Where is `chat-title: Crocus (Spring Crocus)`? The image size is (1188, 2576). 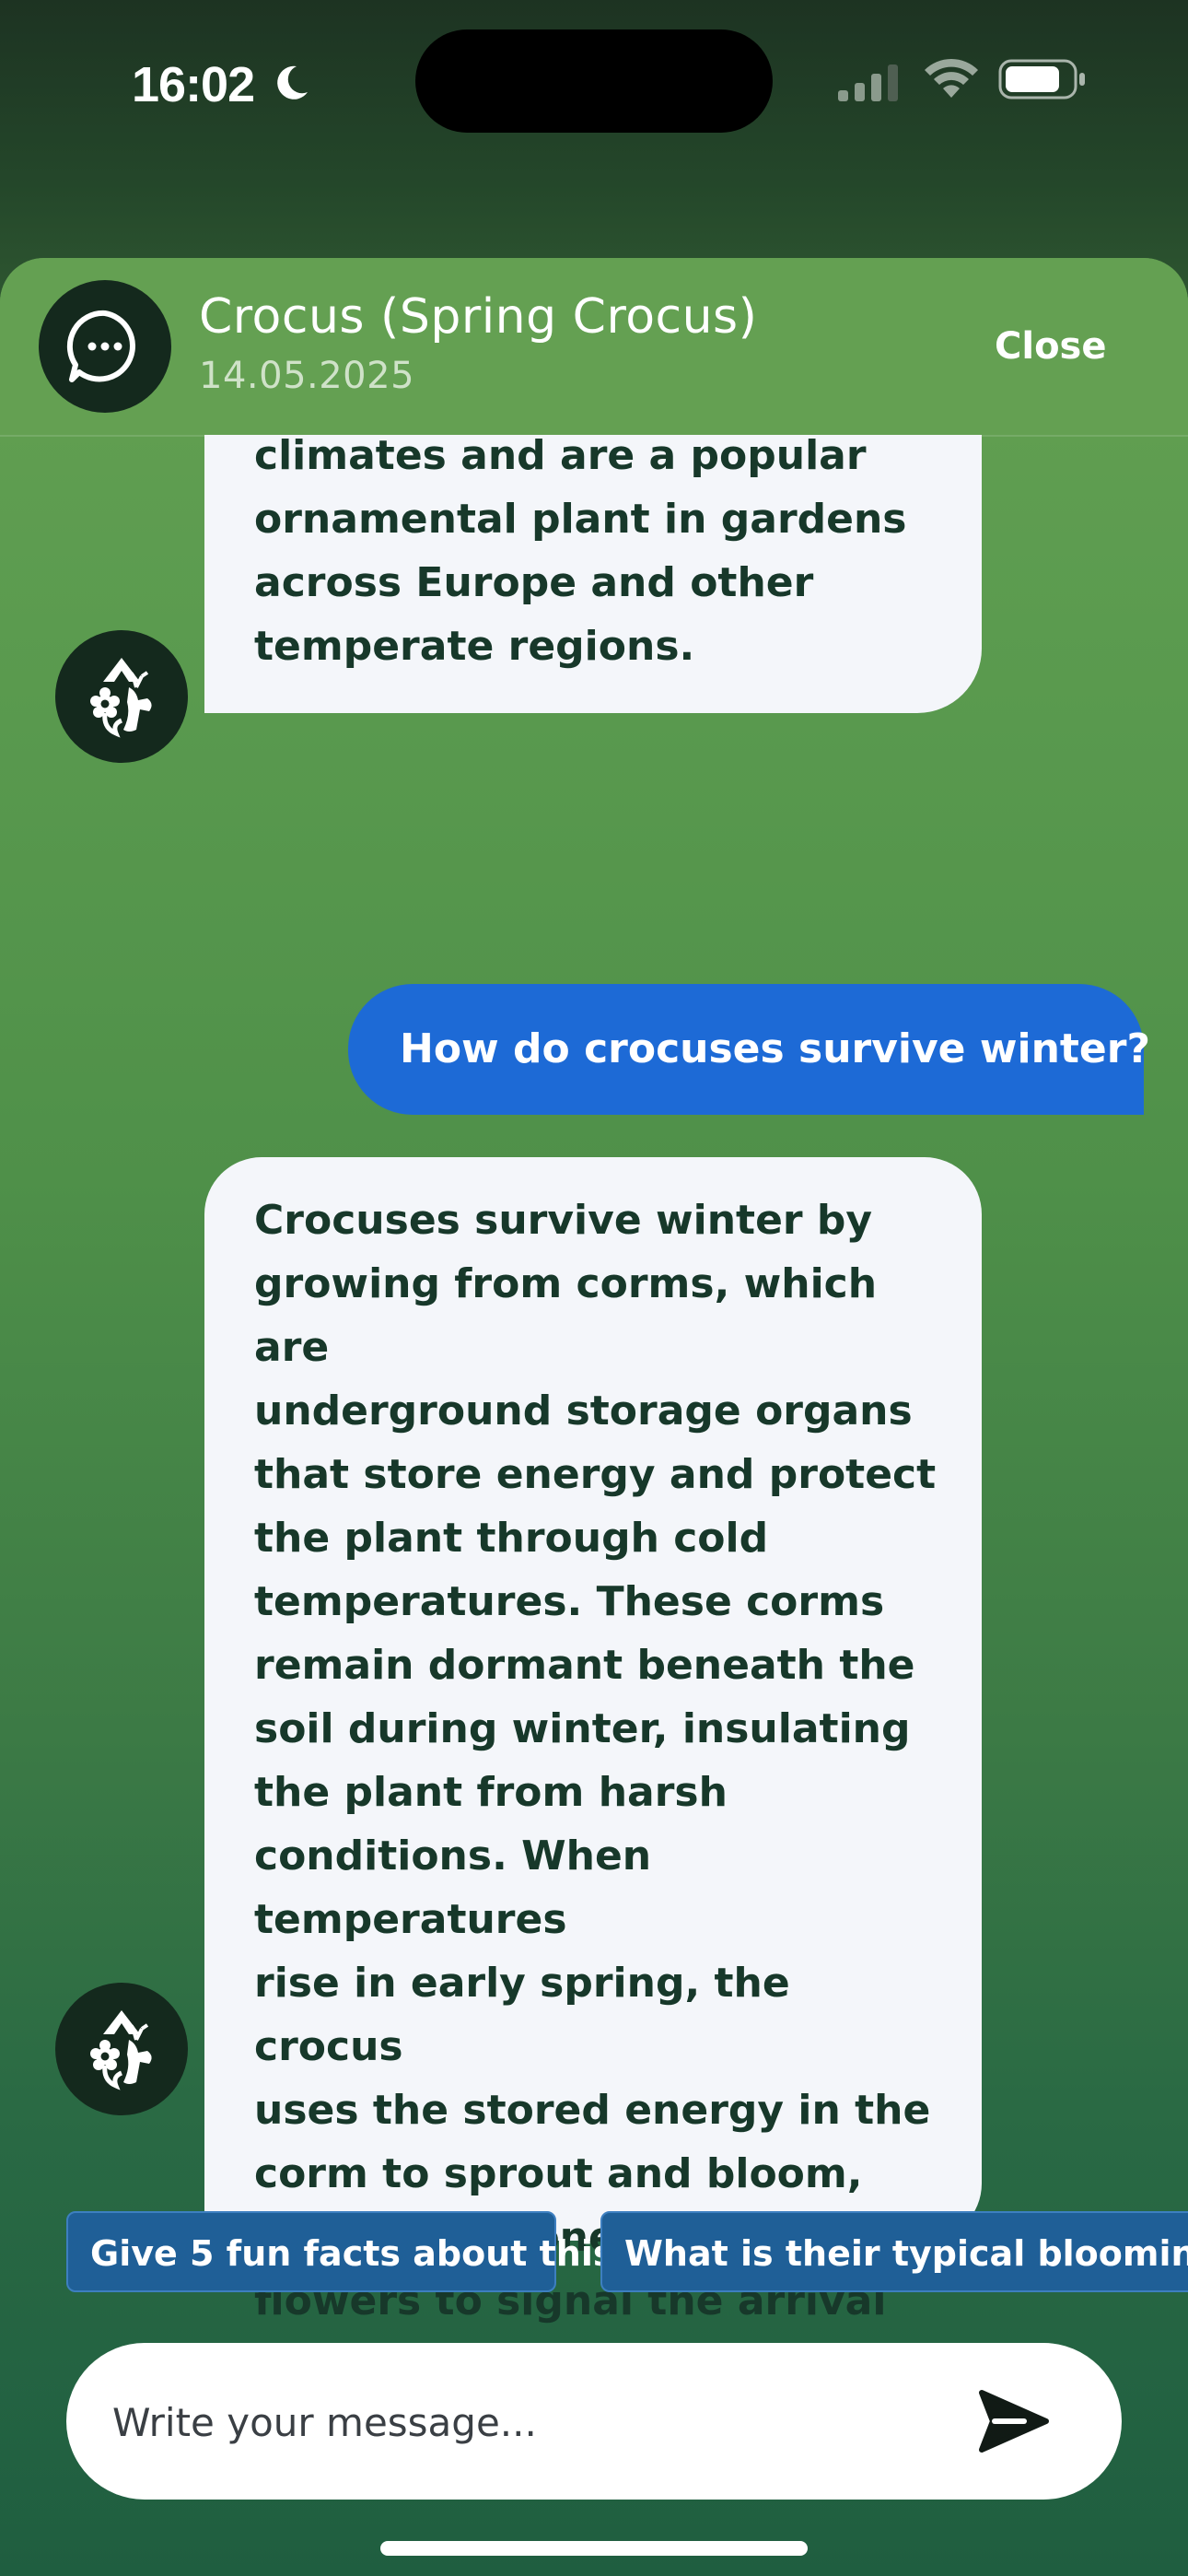 chat-title: Crocus (Spring Crocus) is located at coordinates (479, 317).